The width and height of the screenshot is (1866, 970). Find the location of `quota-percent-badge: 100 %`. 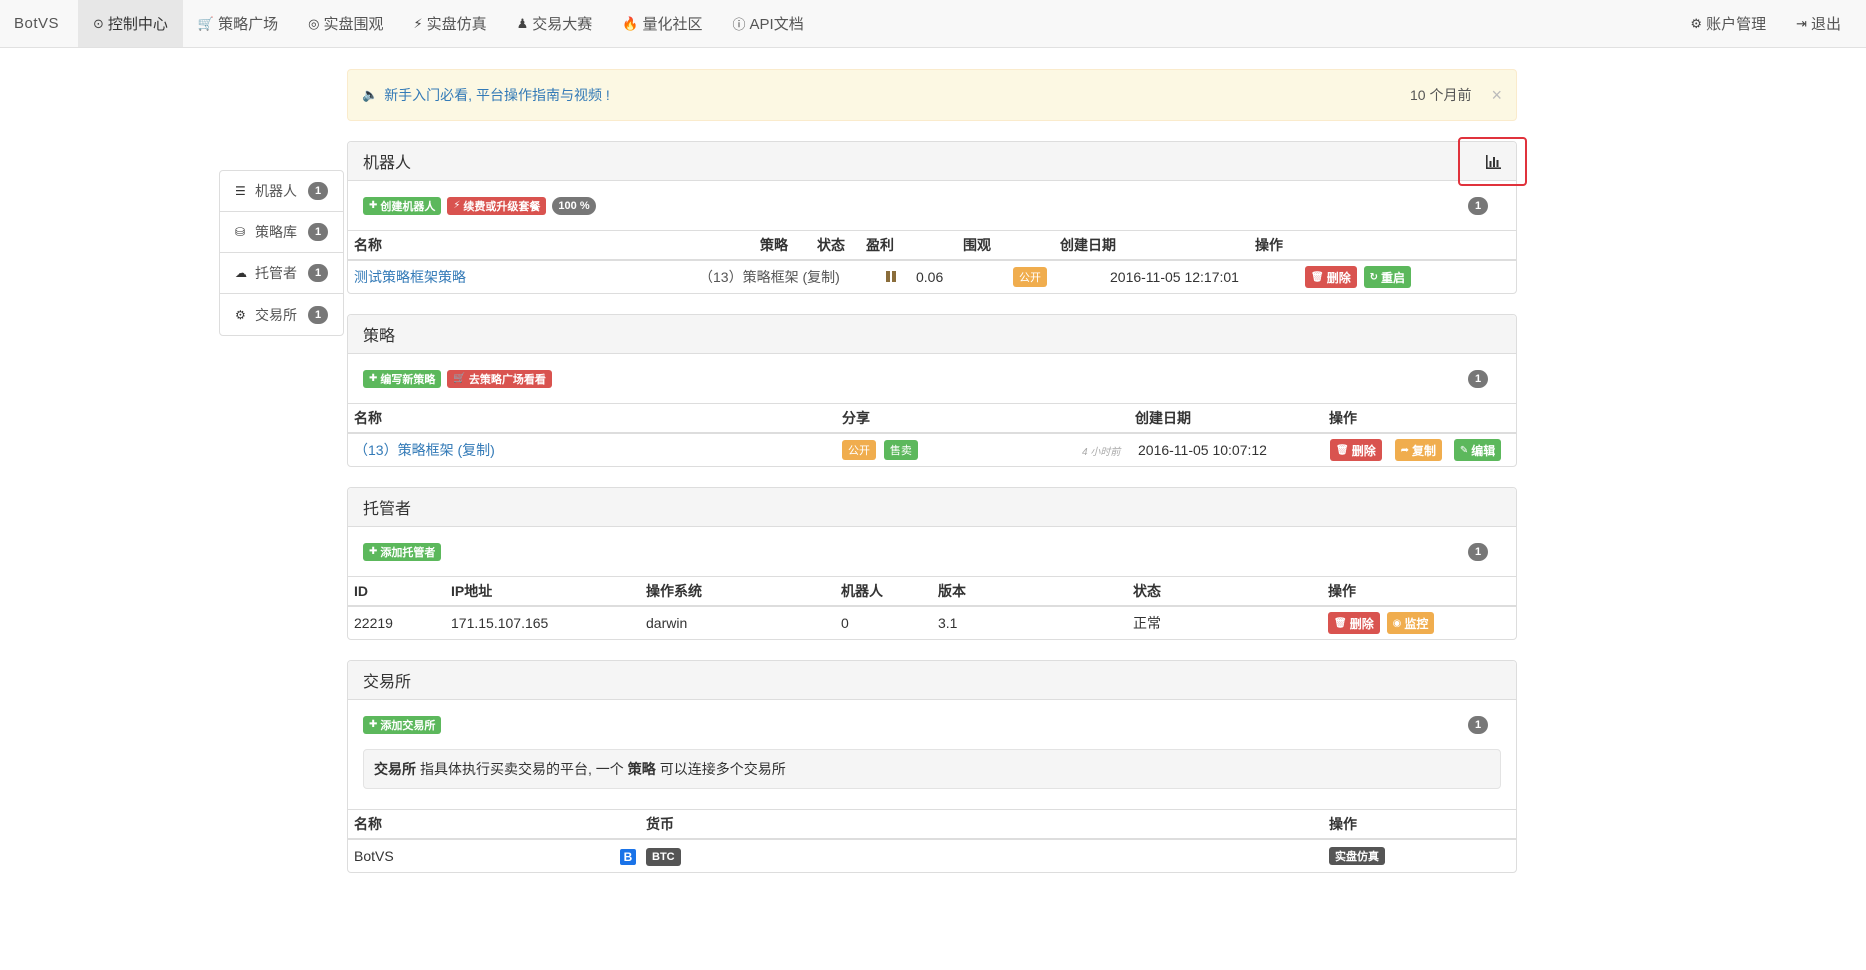

quota-percent-badge: 100 % is located at coordinates (574, 205).